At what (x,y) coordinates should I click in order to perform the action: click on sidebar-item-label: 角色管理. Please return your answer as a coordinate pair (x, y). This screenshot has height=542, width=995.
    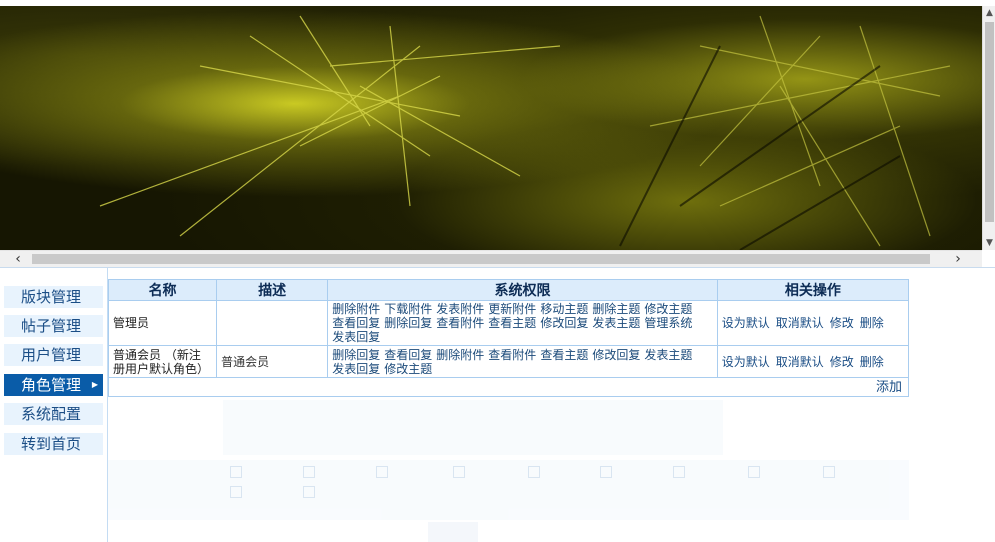
    Looking at the image, I should click on (51, 385).